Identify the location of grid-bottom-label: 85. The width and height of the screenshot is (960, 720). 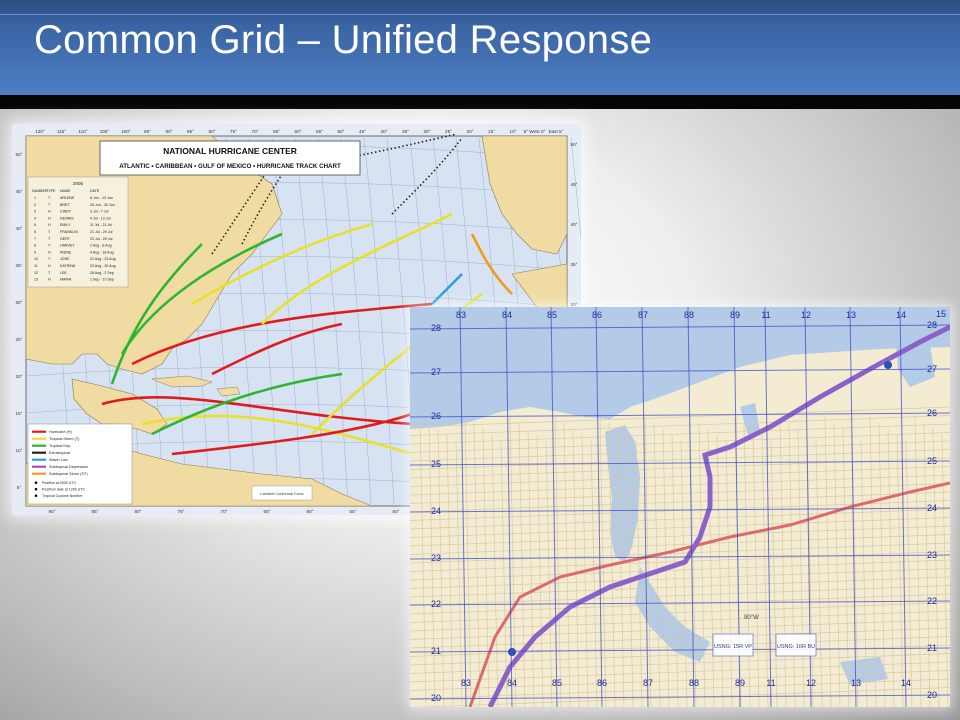
(557, 683).